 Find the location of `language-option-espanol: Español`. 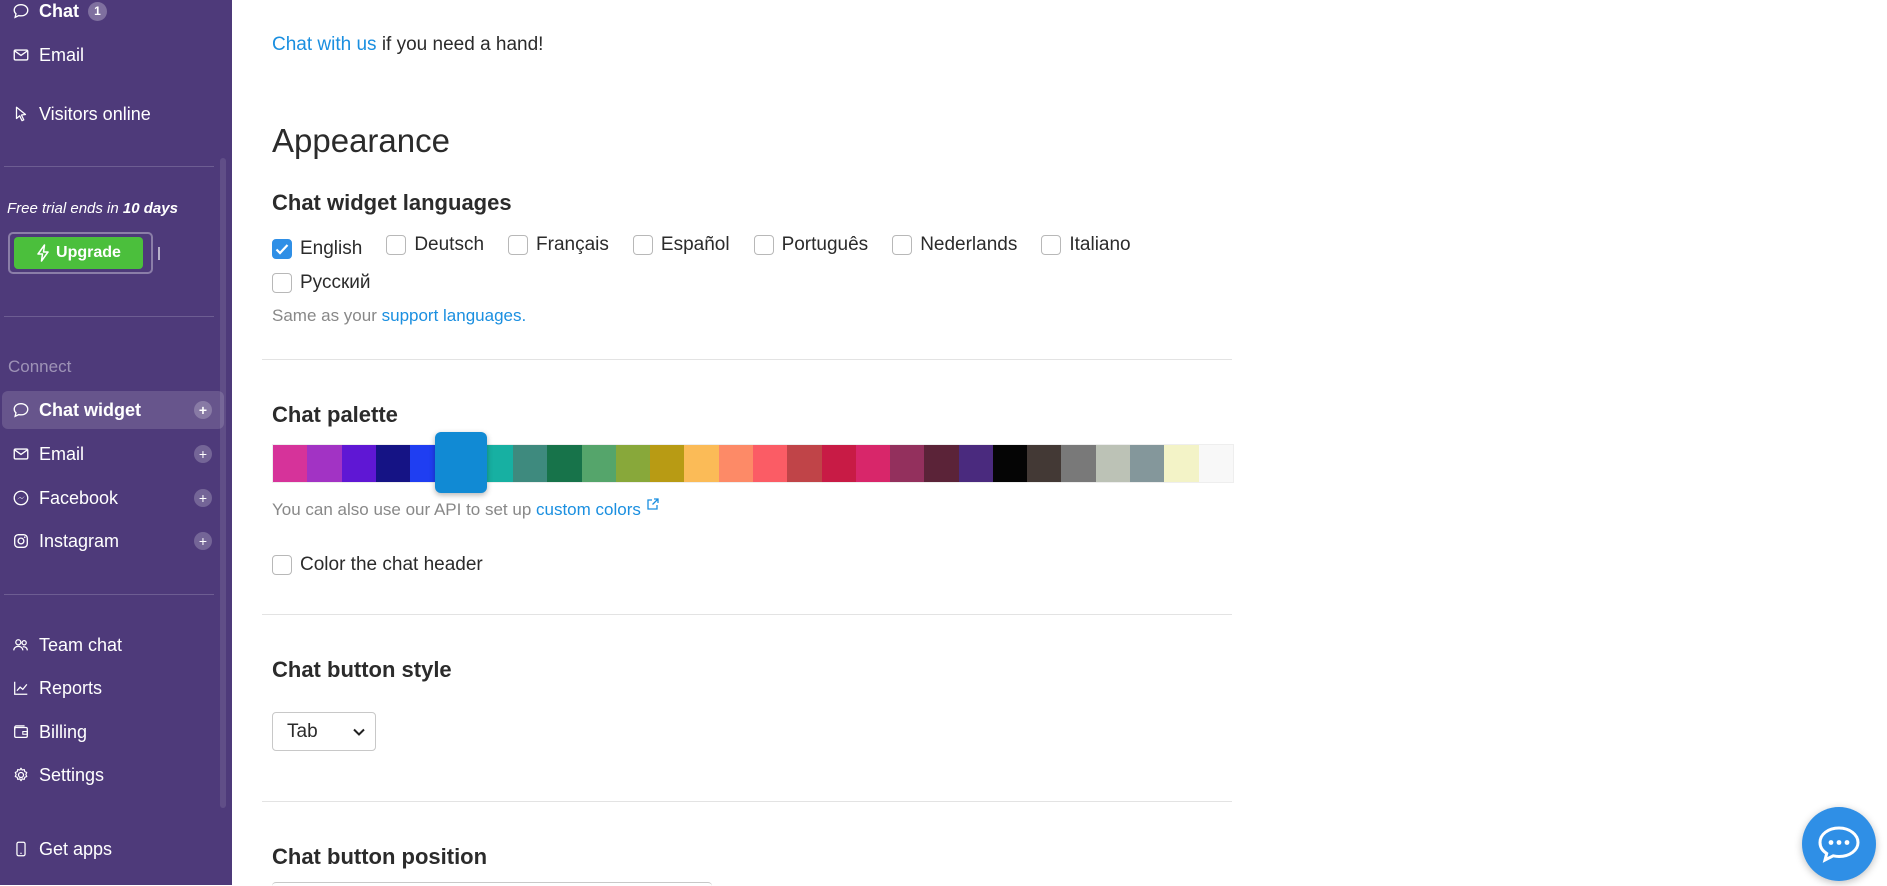

language-option-espanol: Español is located at coordinates (681, 245).